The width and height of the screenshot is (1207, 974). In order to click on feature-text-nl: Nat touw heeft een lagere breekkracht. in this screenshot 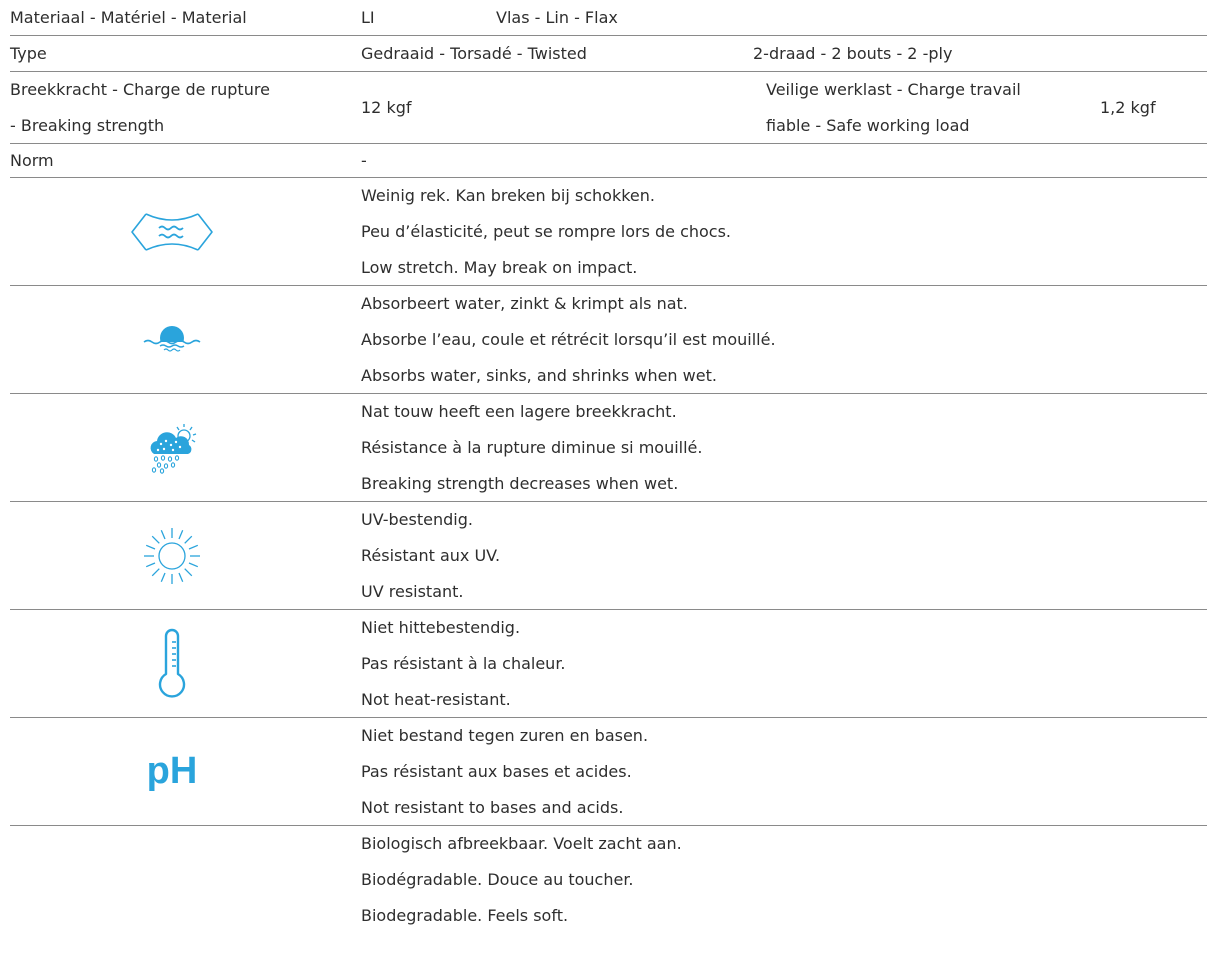, I will do `click(519, 411)`.